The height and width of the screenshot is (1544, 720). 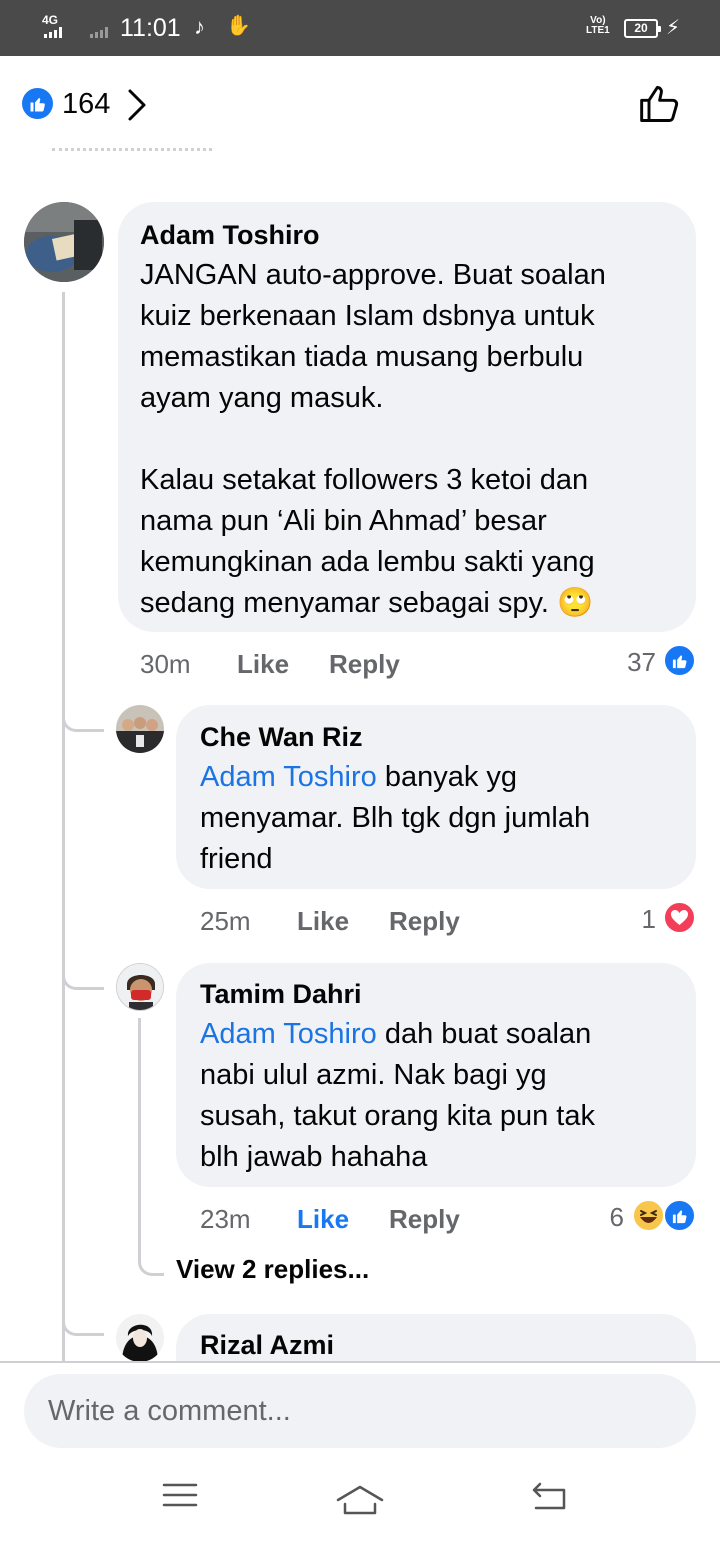 I want to click on tiktok-icon: ♪, so click(x=199, y=26).